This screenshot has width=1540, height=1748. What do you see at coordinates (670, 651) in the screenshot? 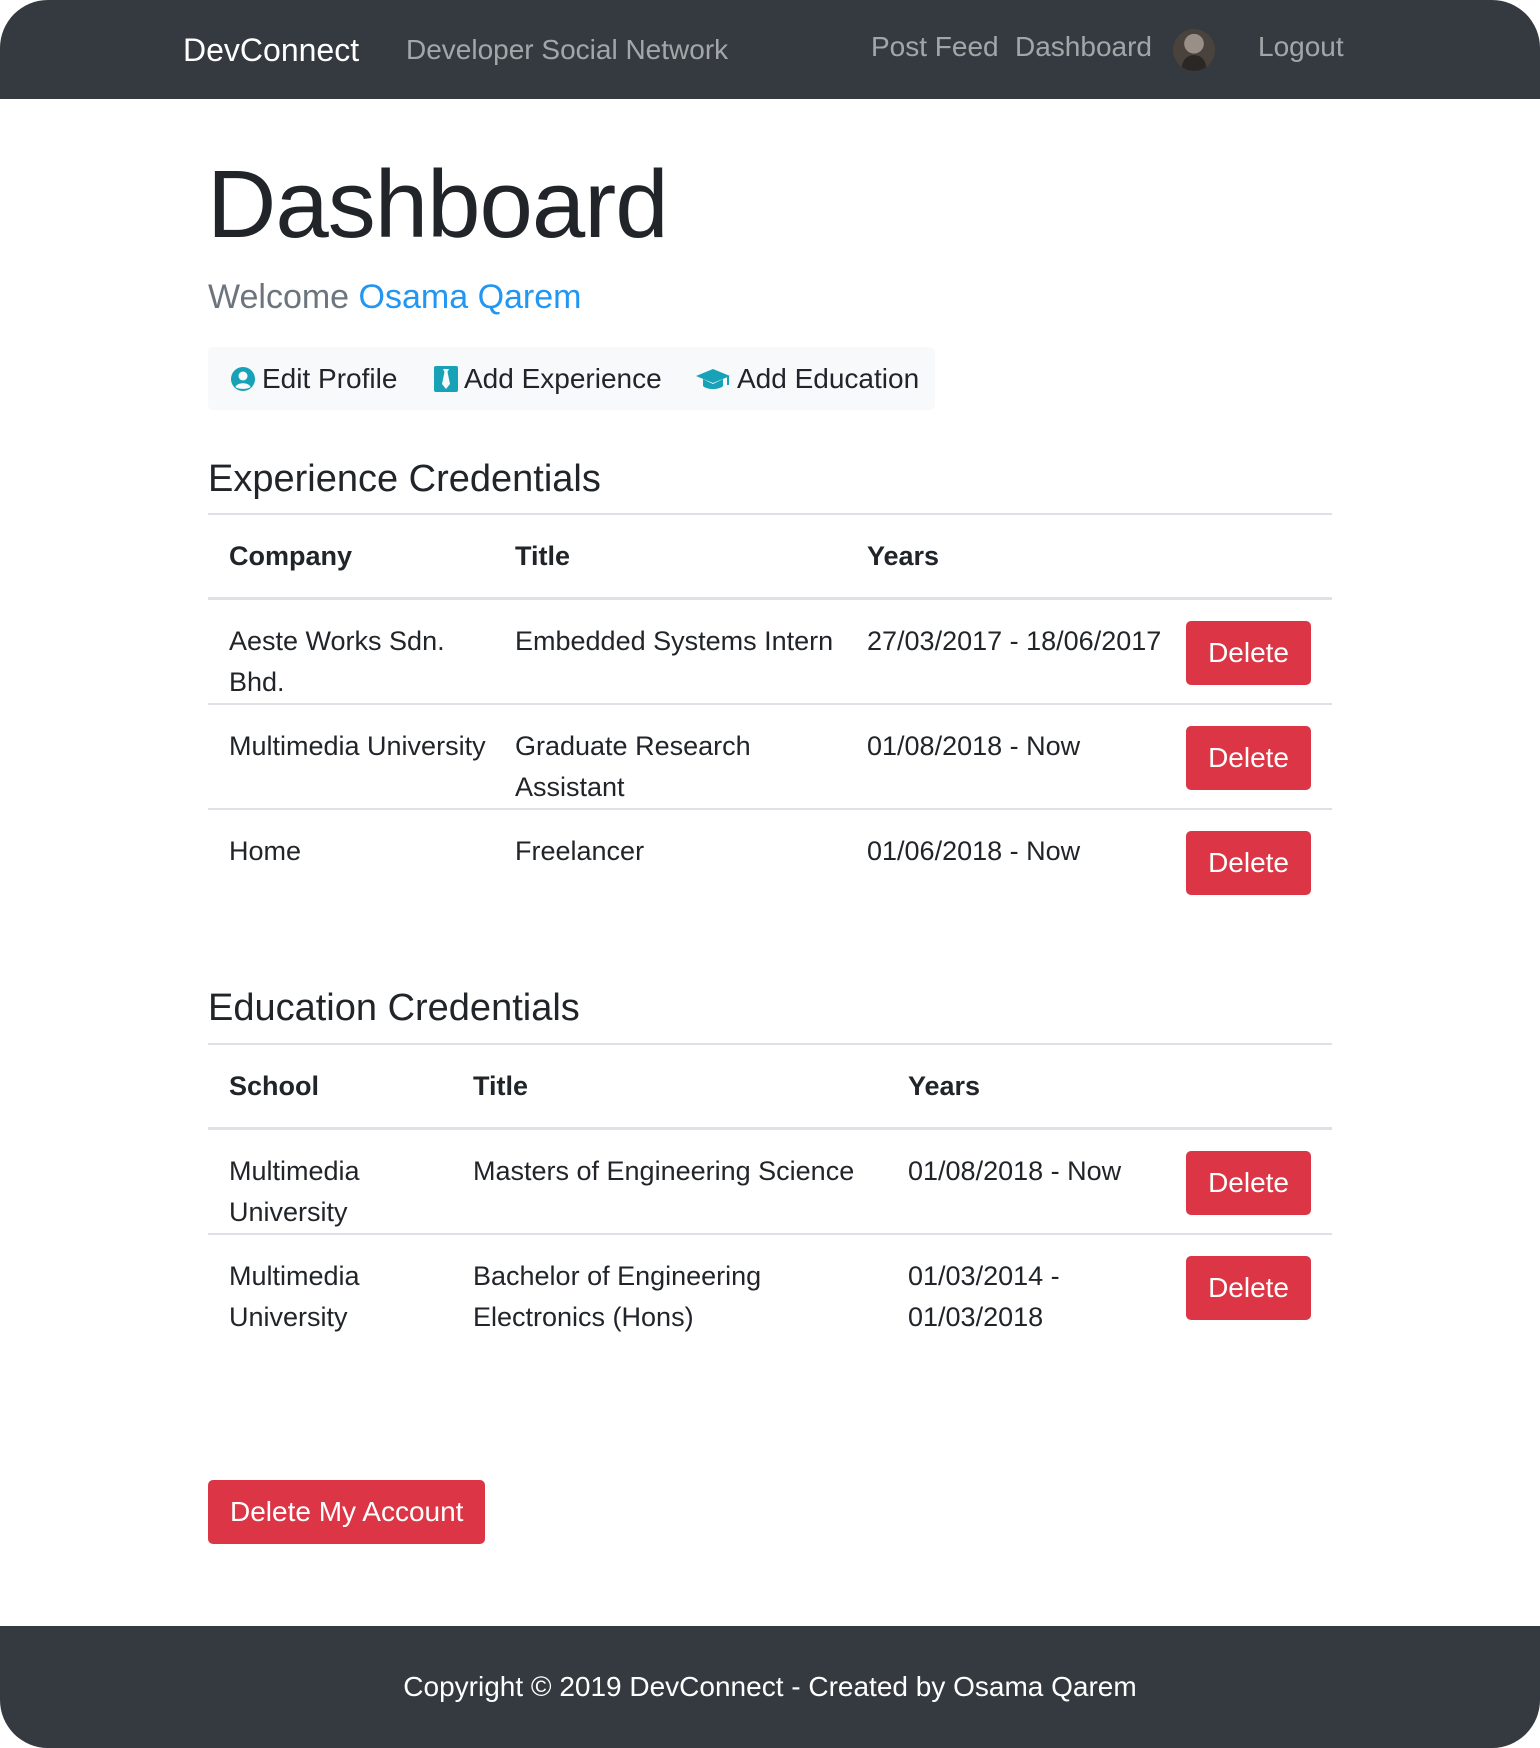
I see `title-cell: Embedded Systems Intern` at bounding box center [670, 651].